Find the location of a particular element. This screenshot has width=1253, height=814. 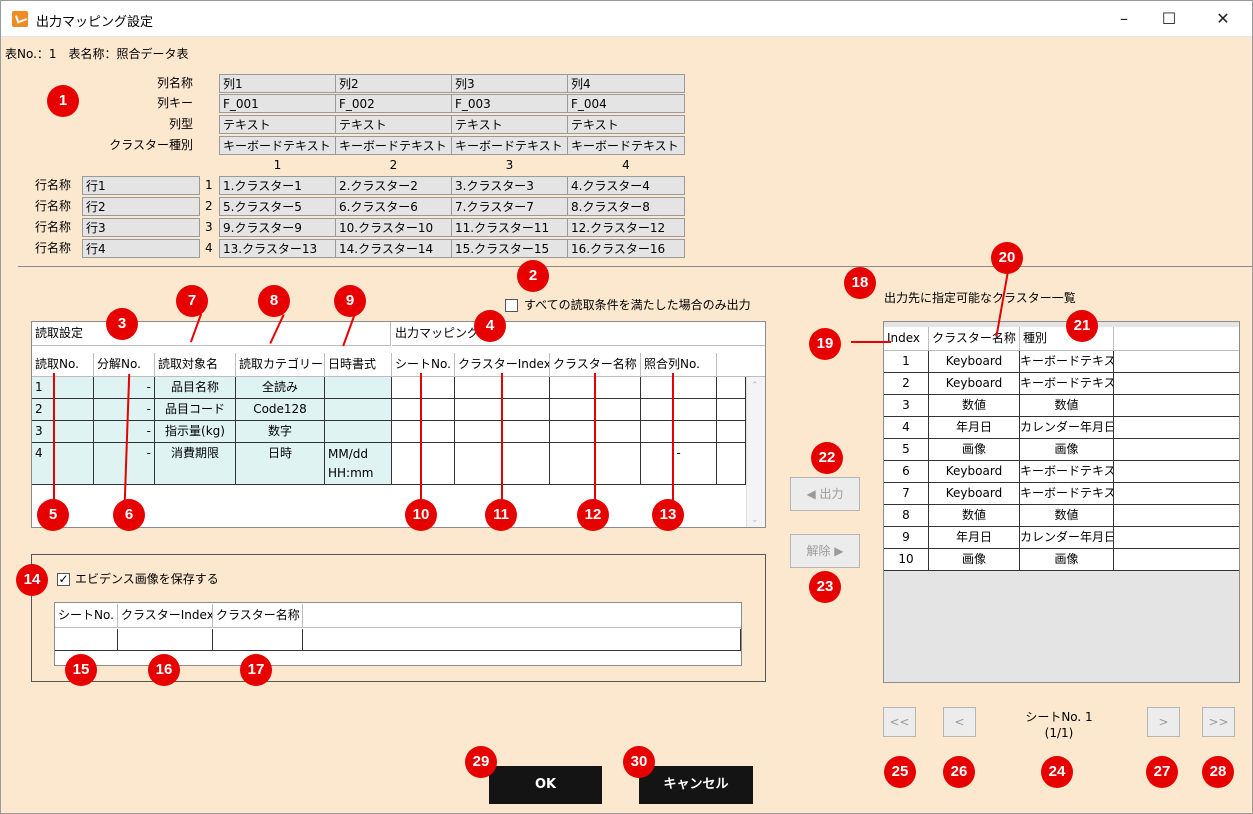

mapping-cell: 3.クラスター3 is located at coordinates (509, 185).